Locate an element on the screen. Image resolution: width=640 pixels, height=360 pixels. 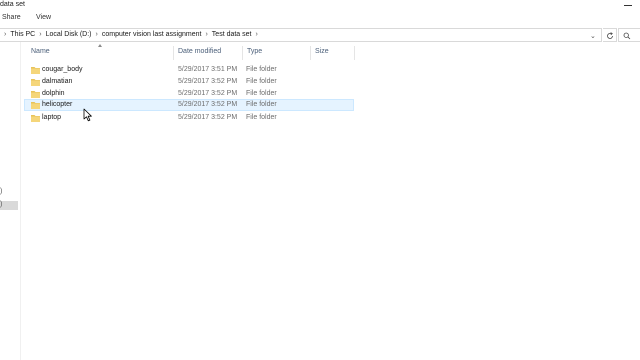
search-input is located at coordinates (629, 35).